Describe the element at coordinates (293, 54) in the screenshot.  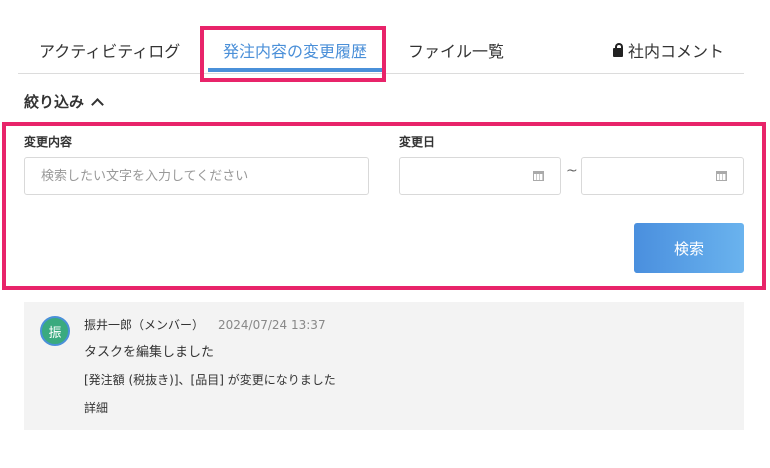
I see `highlight-box-tab` at that location.